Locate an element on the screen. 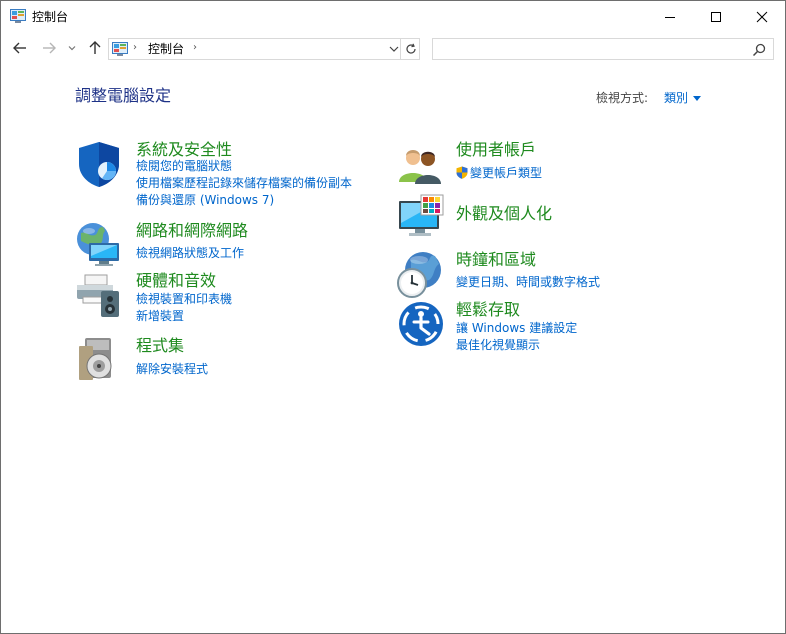 The image size is (786, 634). category-ease-of-access: 輕鬆存取 讓 Windows 建議設定 最佳化視覺顯示 is located at coordinates (547, 328).